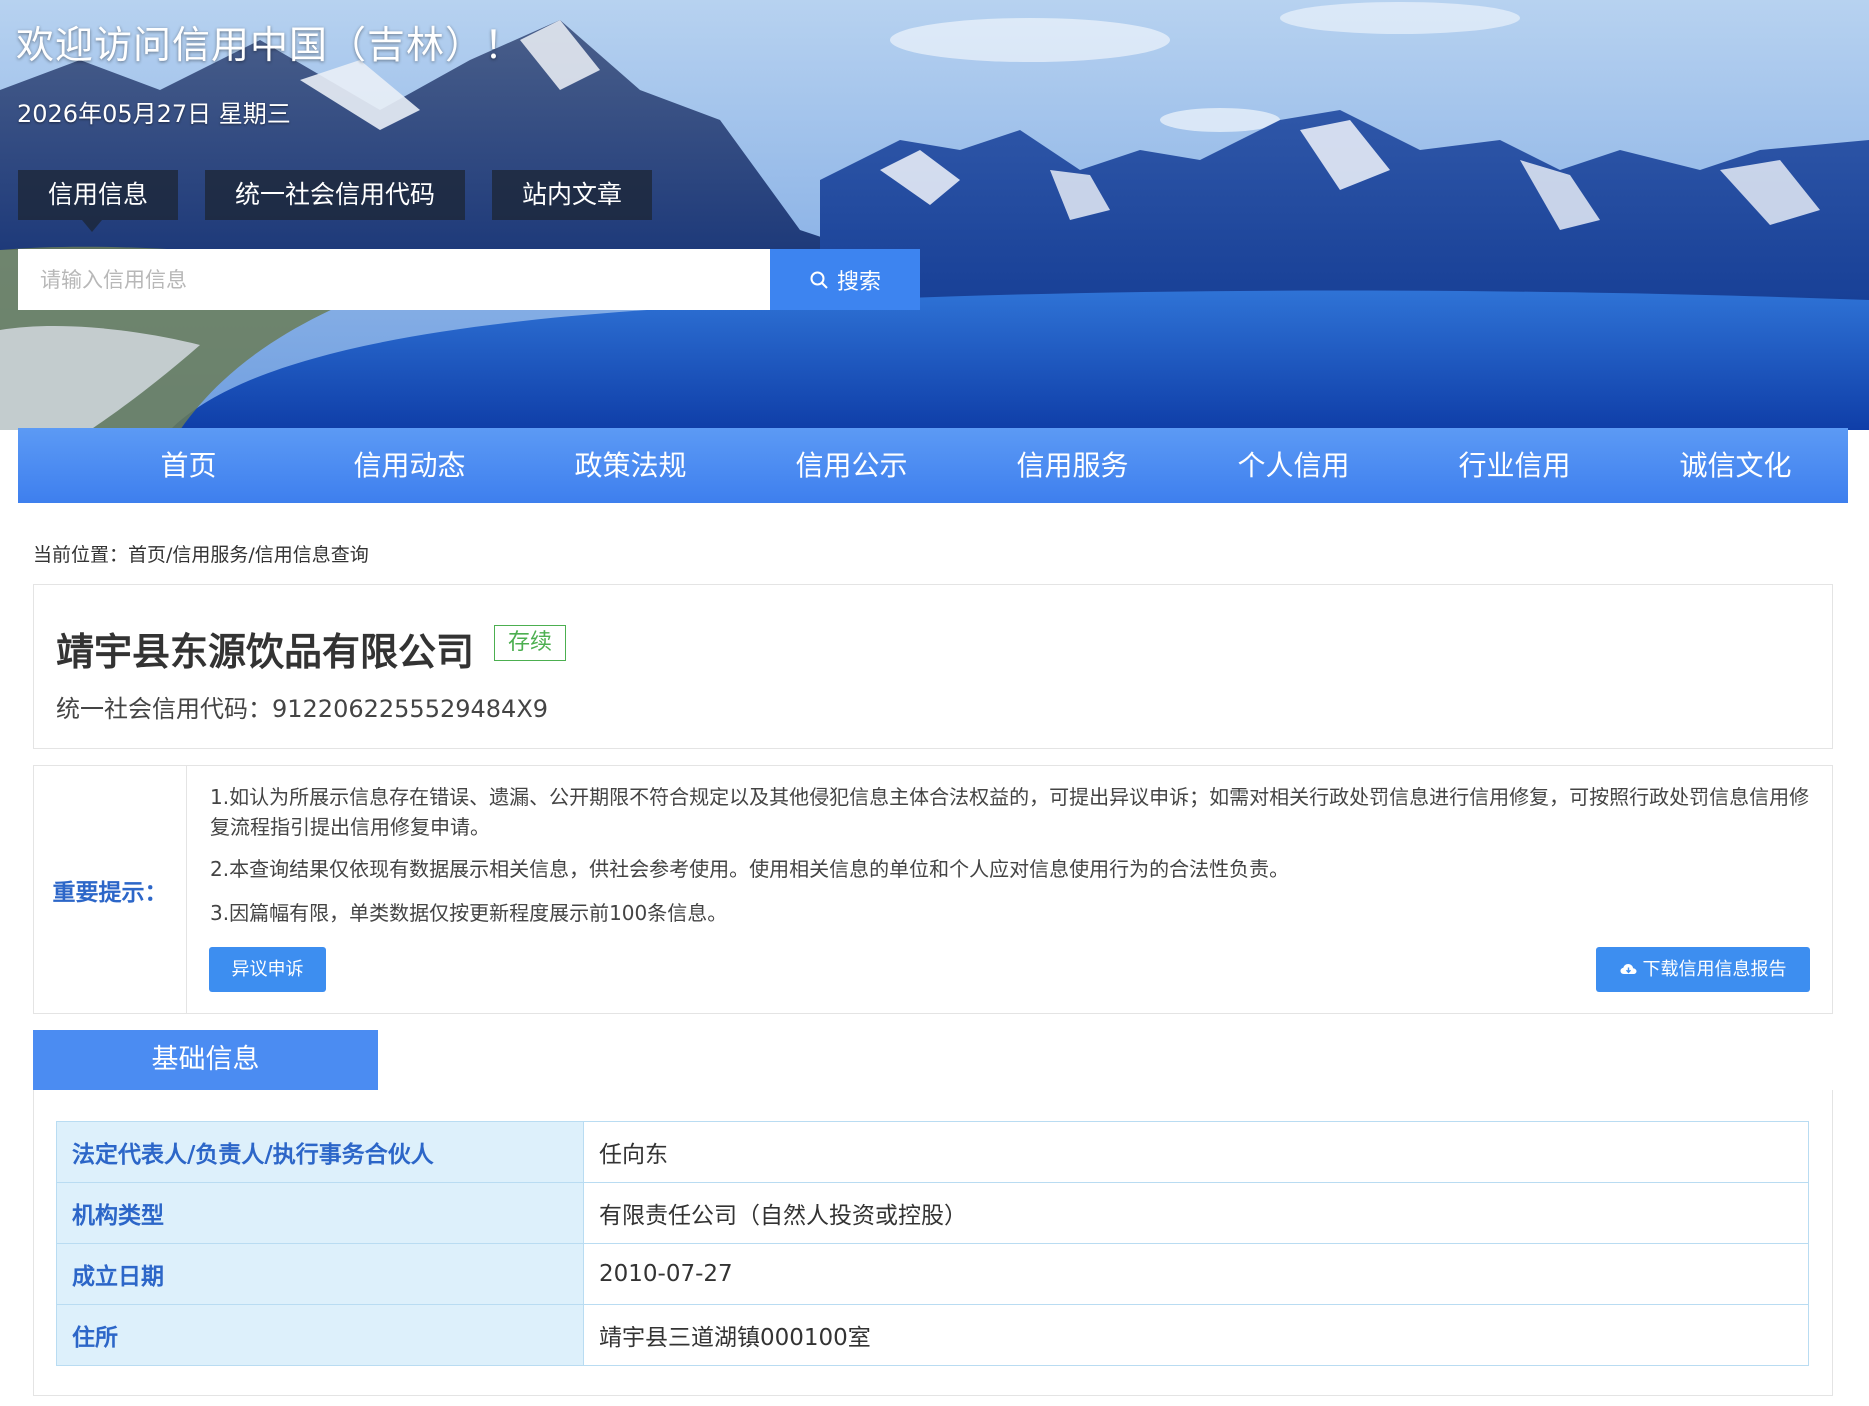  I want to click on search-tab-credit-info: 信用信息, so click(98, 201).